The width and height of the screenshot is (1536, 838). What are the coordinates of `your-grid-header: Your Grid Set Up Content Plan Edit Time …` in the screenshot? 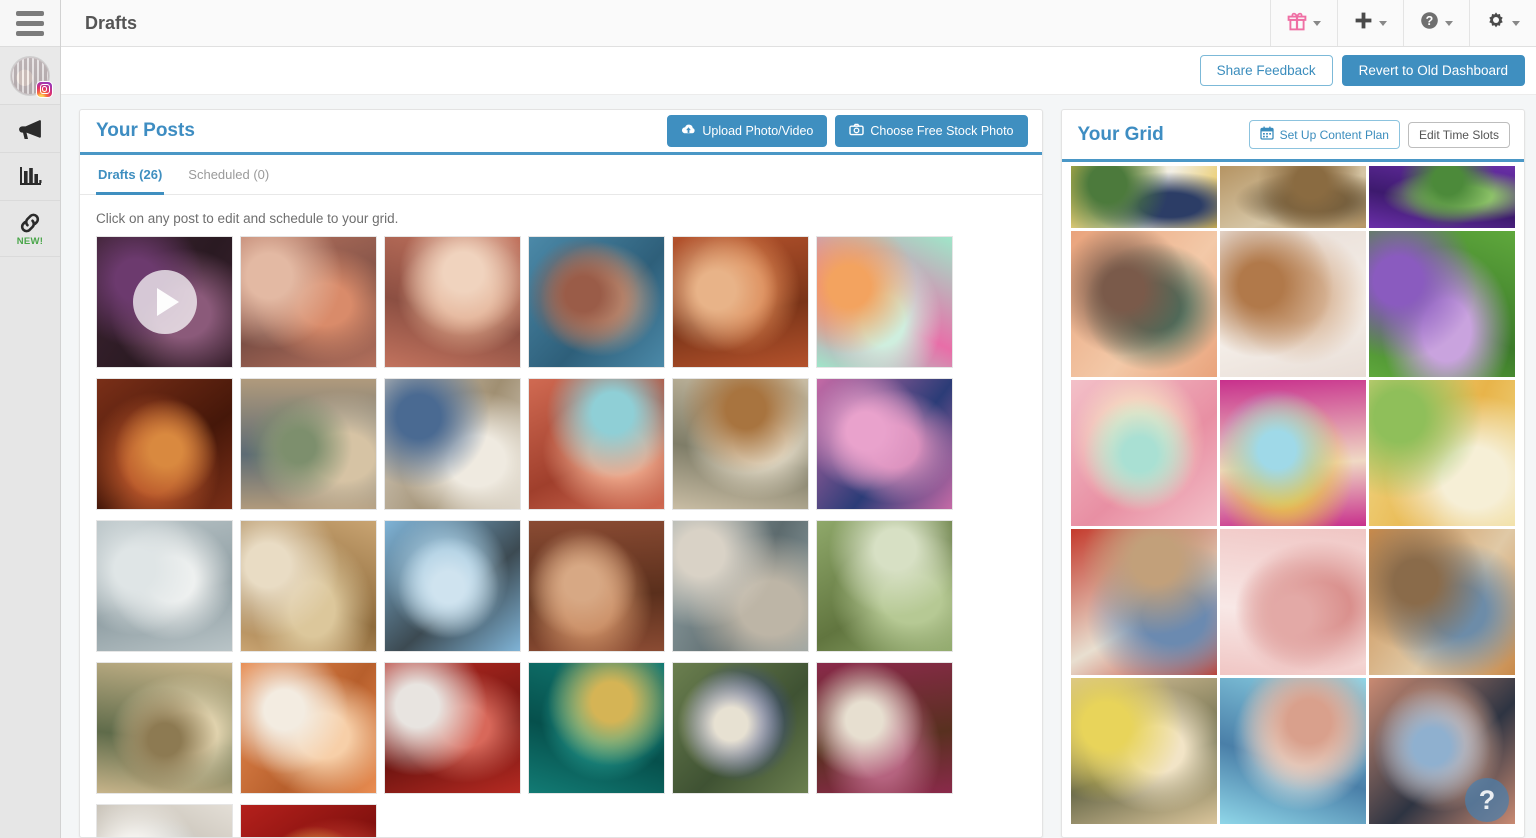 It's located at (1292, 136).